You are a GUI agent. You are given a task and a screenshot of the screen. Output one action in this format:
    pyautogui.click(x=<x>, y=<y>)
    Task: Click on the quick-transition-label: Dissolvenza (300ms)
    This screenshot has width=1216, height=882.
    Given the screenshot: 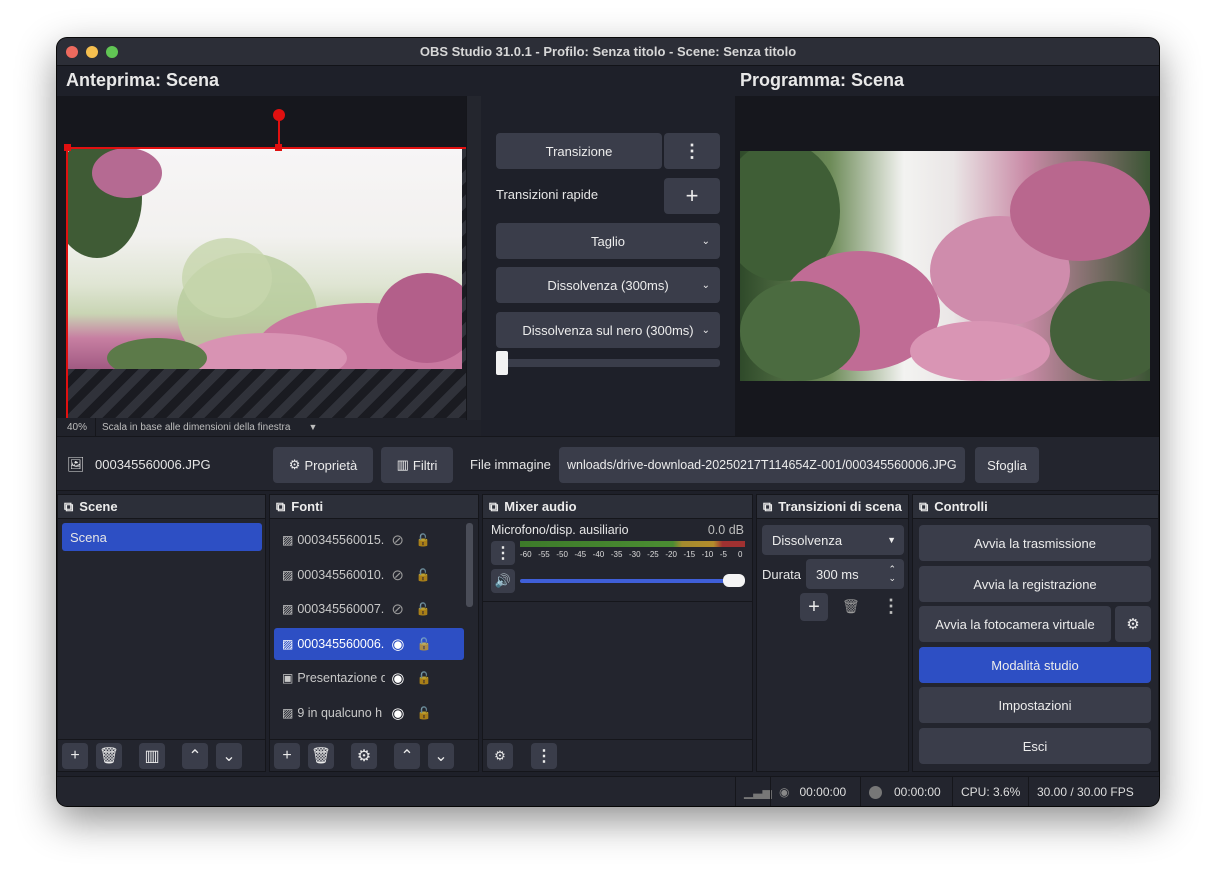 What is the action you would take?
    pyautogui.click(x=608, y=285)
    